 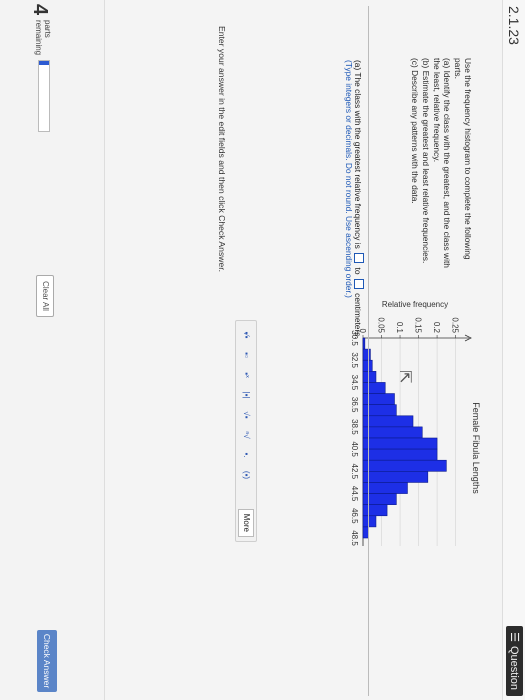 What do you see at coordinates (404, 377) in the screenshot?
I see `mouse-pointer-icon: ⇱` at bounding box center [404, 377].